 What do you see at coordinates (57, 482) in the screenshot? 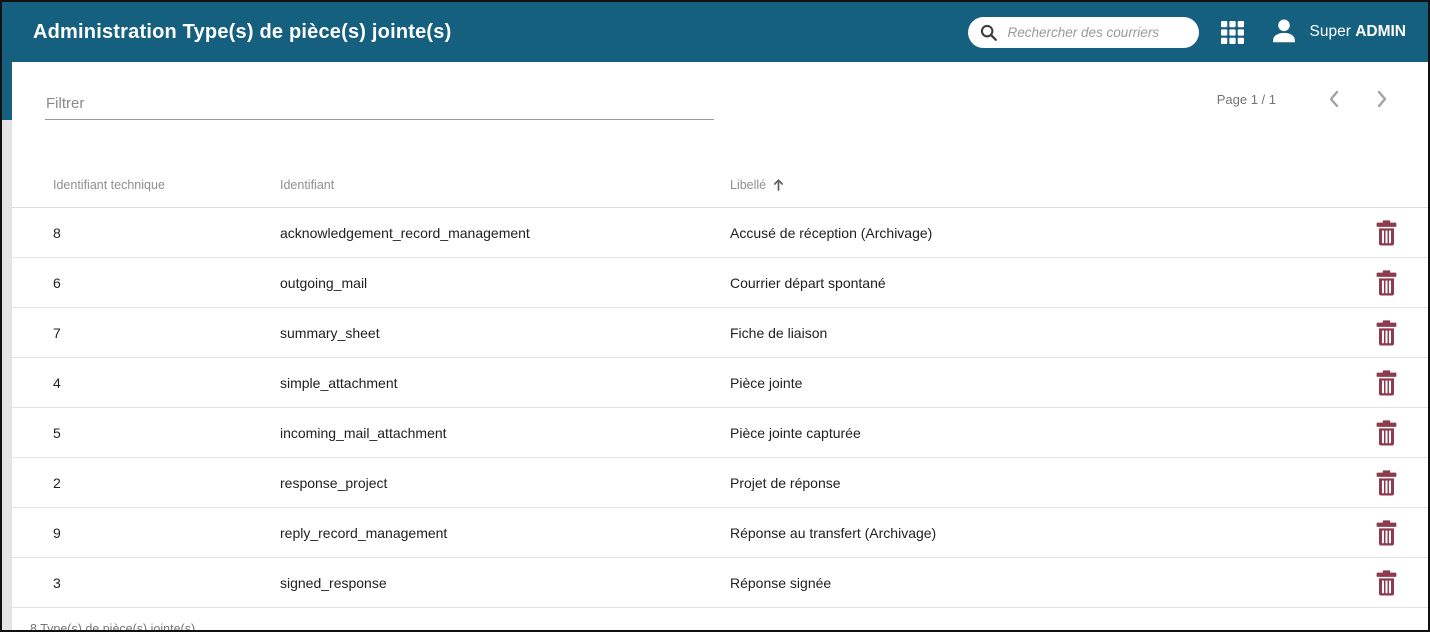
I see `row-technical-id: 2` at bounding box center [57, 482].